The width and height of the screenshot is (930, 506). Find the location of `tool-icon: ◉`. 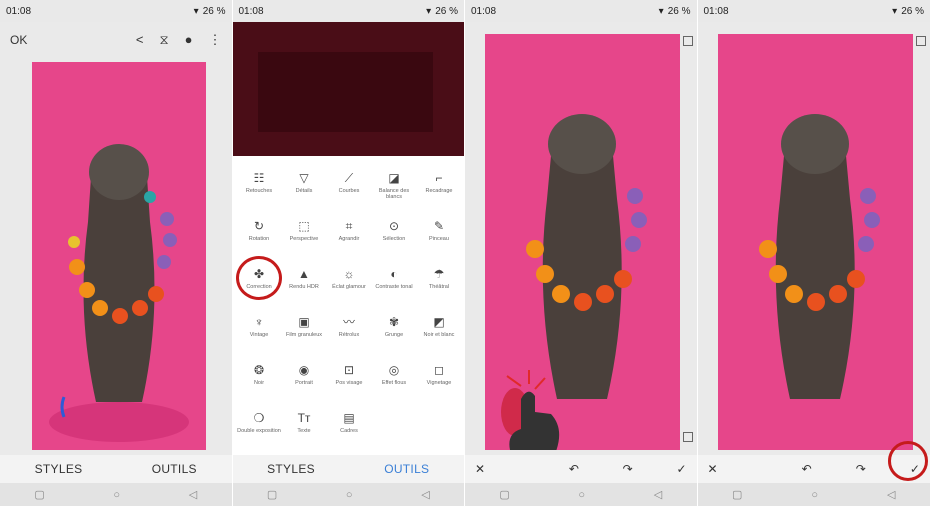

tool-icon: ◉ is located at coordinates (304, 370).